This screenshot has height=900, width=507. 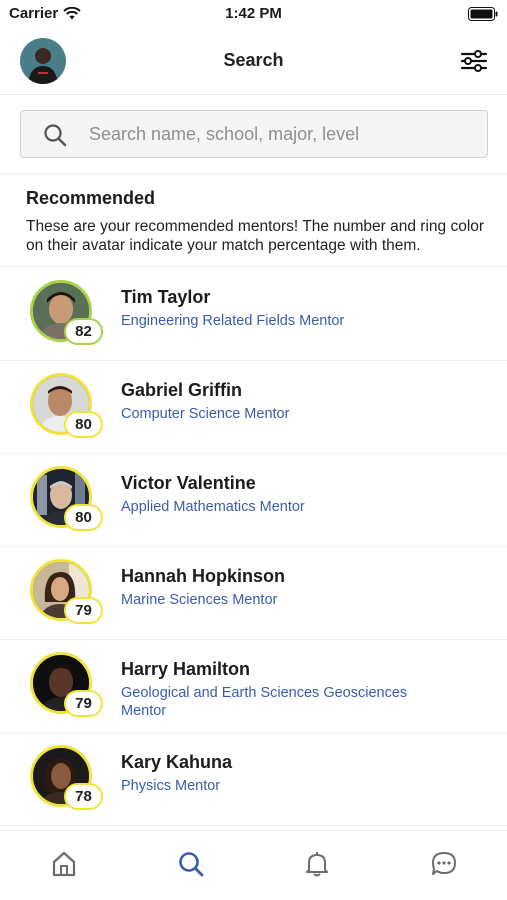 What do you see at coordinates (205, 414) in the screenshot?
I see `mentor-major: Computer Science Mentor` at bounding box center [205, 414].